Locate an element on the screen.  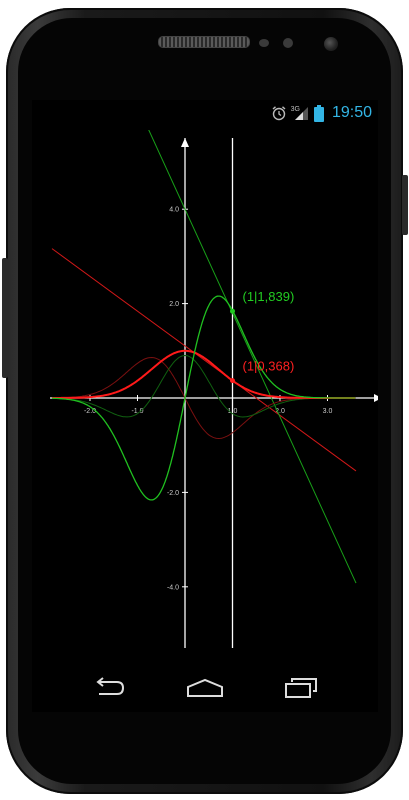
x-axis-arrow is located at coordinates (376, 398).